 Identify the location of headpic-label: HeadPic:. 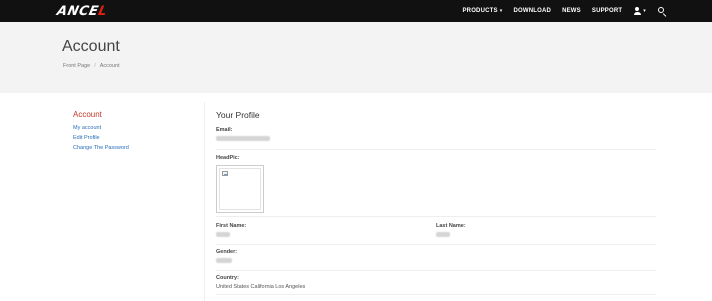
(228, 158).